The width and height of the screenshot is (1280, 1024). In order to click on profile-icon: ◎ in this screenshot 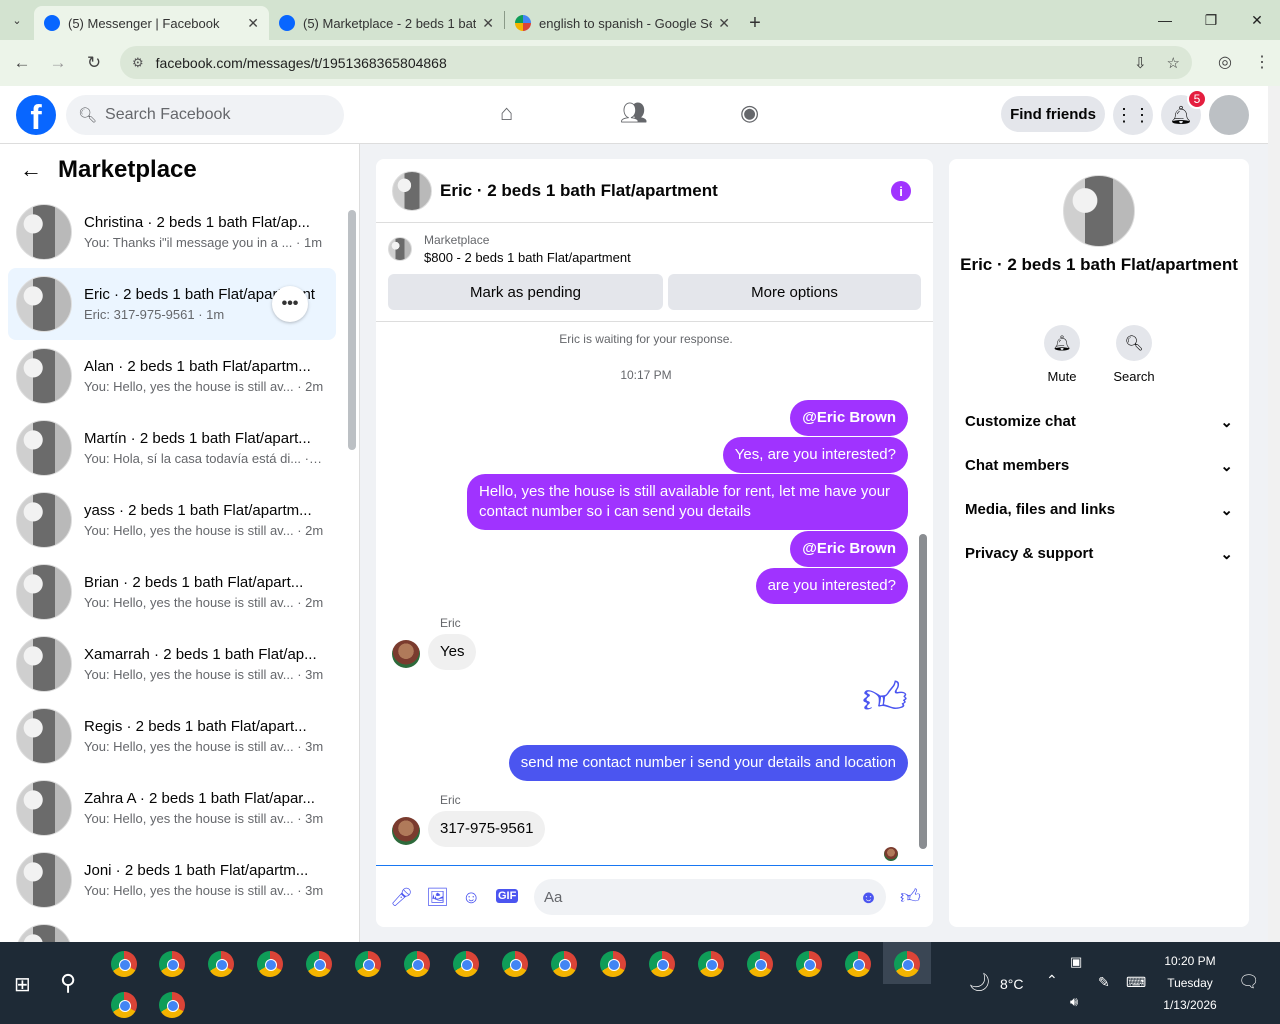, I will do `click(1225, 62)`.